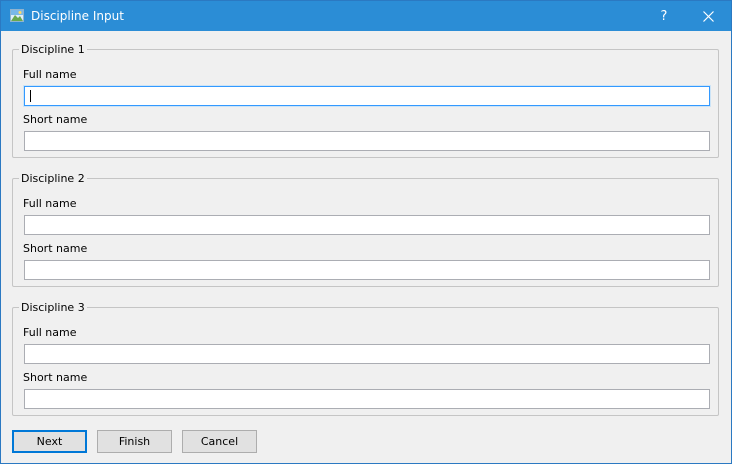 The height and width of the screenshot is (464, 732). I want to click on help-button: ?, so click(664, 16).